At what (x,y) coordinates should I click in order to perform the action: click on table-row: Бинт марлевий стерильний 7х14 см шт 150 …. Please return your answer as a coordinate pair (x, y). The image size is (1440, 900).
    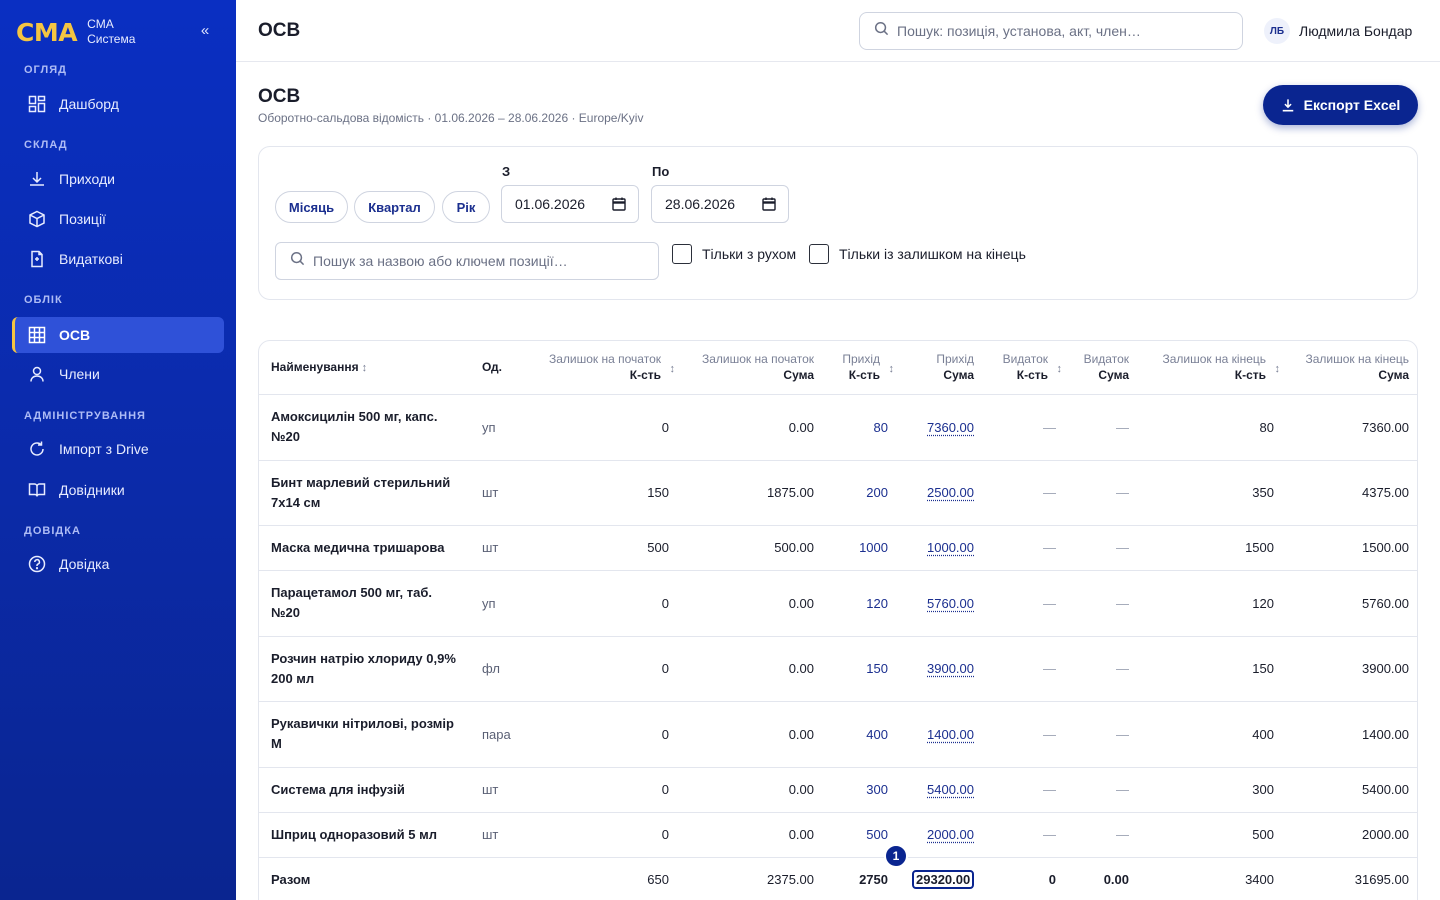
    Looking at the image, I should click on (838, 493).